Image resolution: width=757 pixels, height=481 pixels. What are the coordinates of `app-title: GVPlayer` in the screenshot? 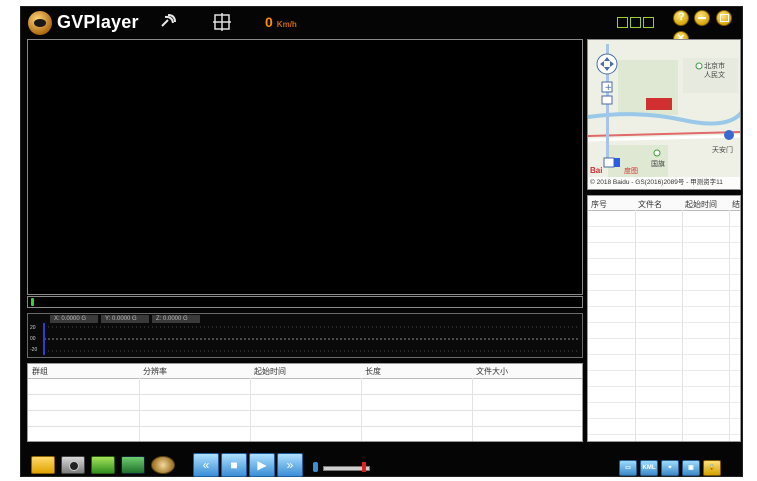 It's located at (98, 22).